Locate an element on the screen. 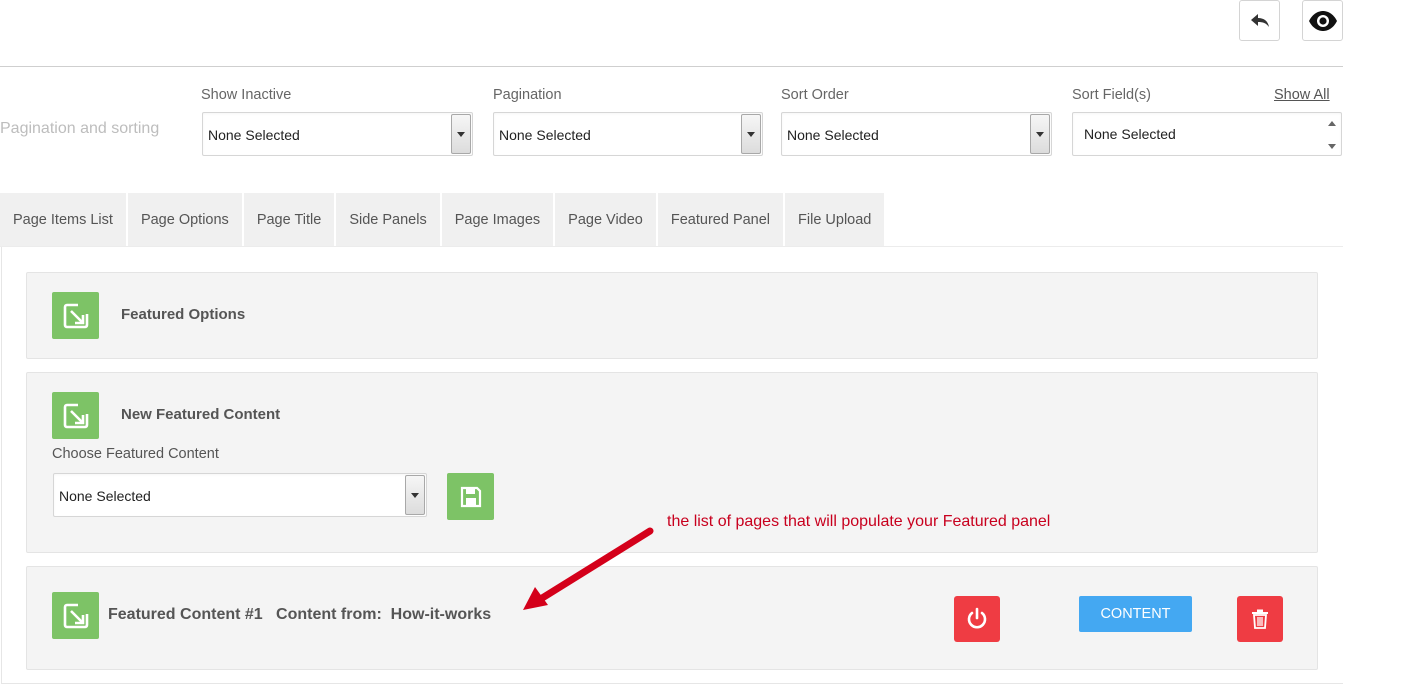 The height and width of the screenshot is (699, 1420). pagination-label: Pagination is located at coordinates (527, 95).